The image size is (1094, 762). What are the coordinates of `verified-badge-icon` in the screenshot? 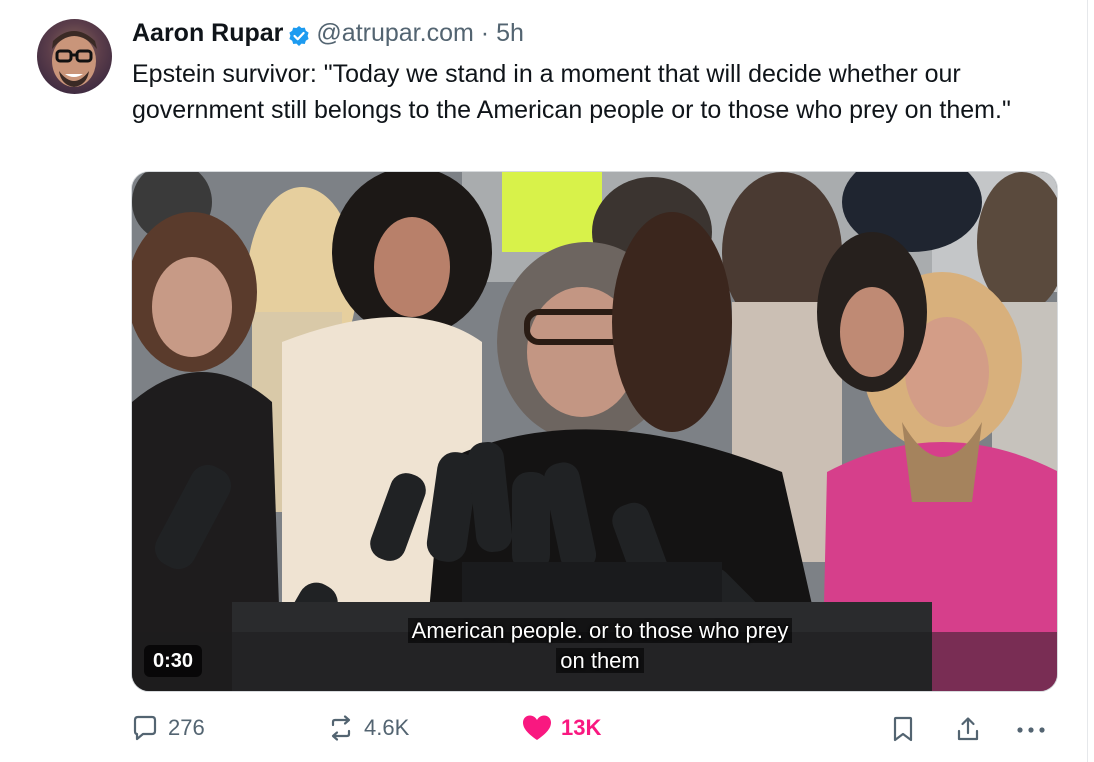 It's located at (299, 34).